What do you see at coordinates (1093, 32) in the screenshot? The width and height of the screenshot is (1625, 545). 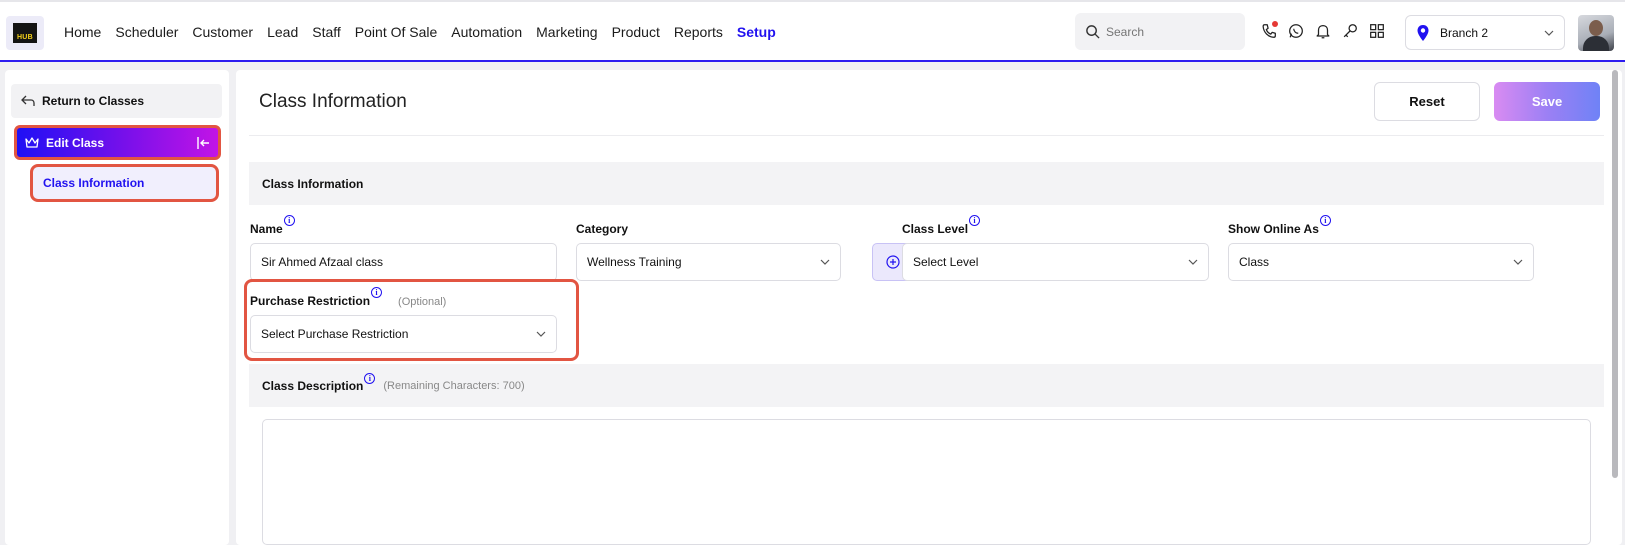 I see `search-icon` at bounding box center [1093, 32].